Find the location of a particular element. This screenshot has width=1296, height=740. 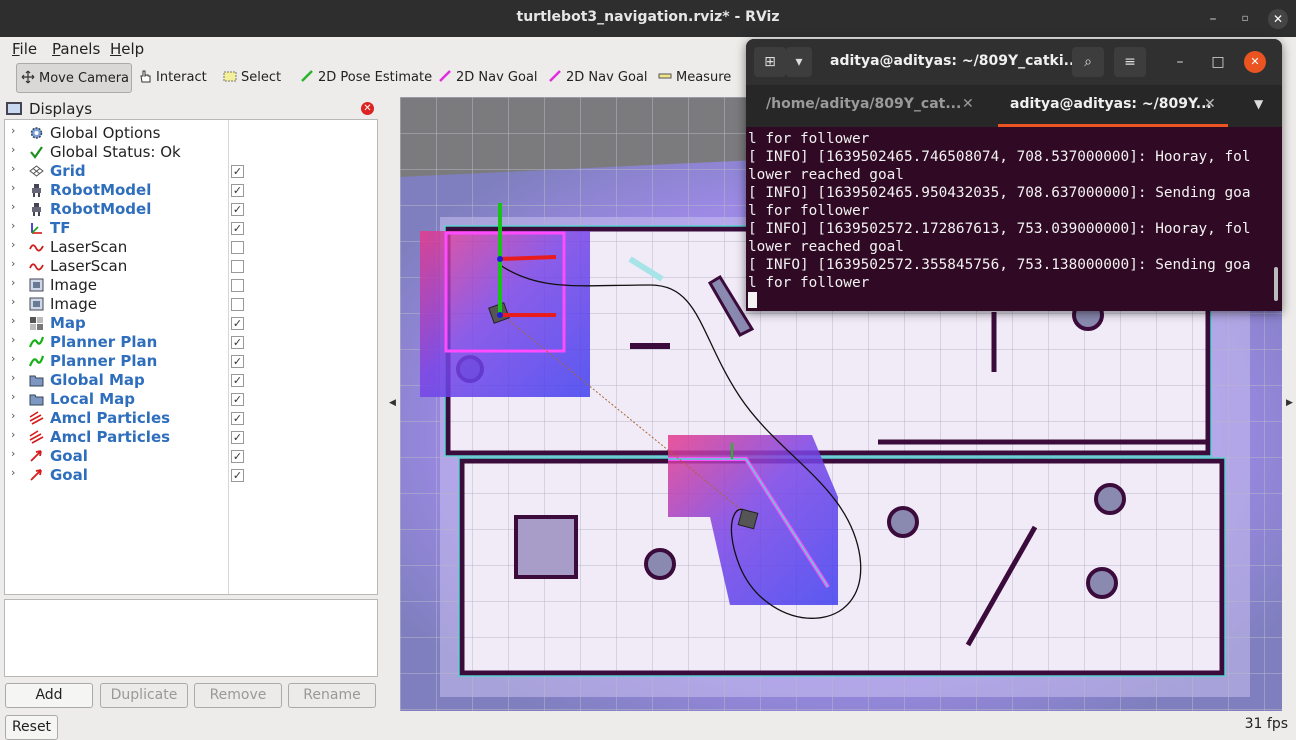

add-button: Add is located at coordinates (49, 695).